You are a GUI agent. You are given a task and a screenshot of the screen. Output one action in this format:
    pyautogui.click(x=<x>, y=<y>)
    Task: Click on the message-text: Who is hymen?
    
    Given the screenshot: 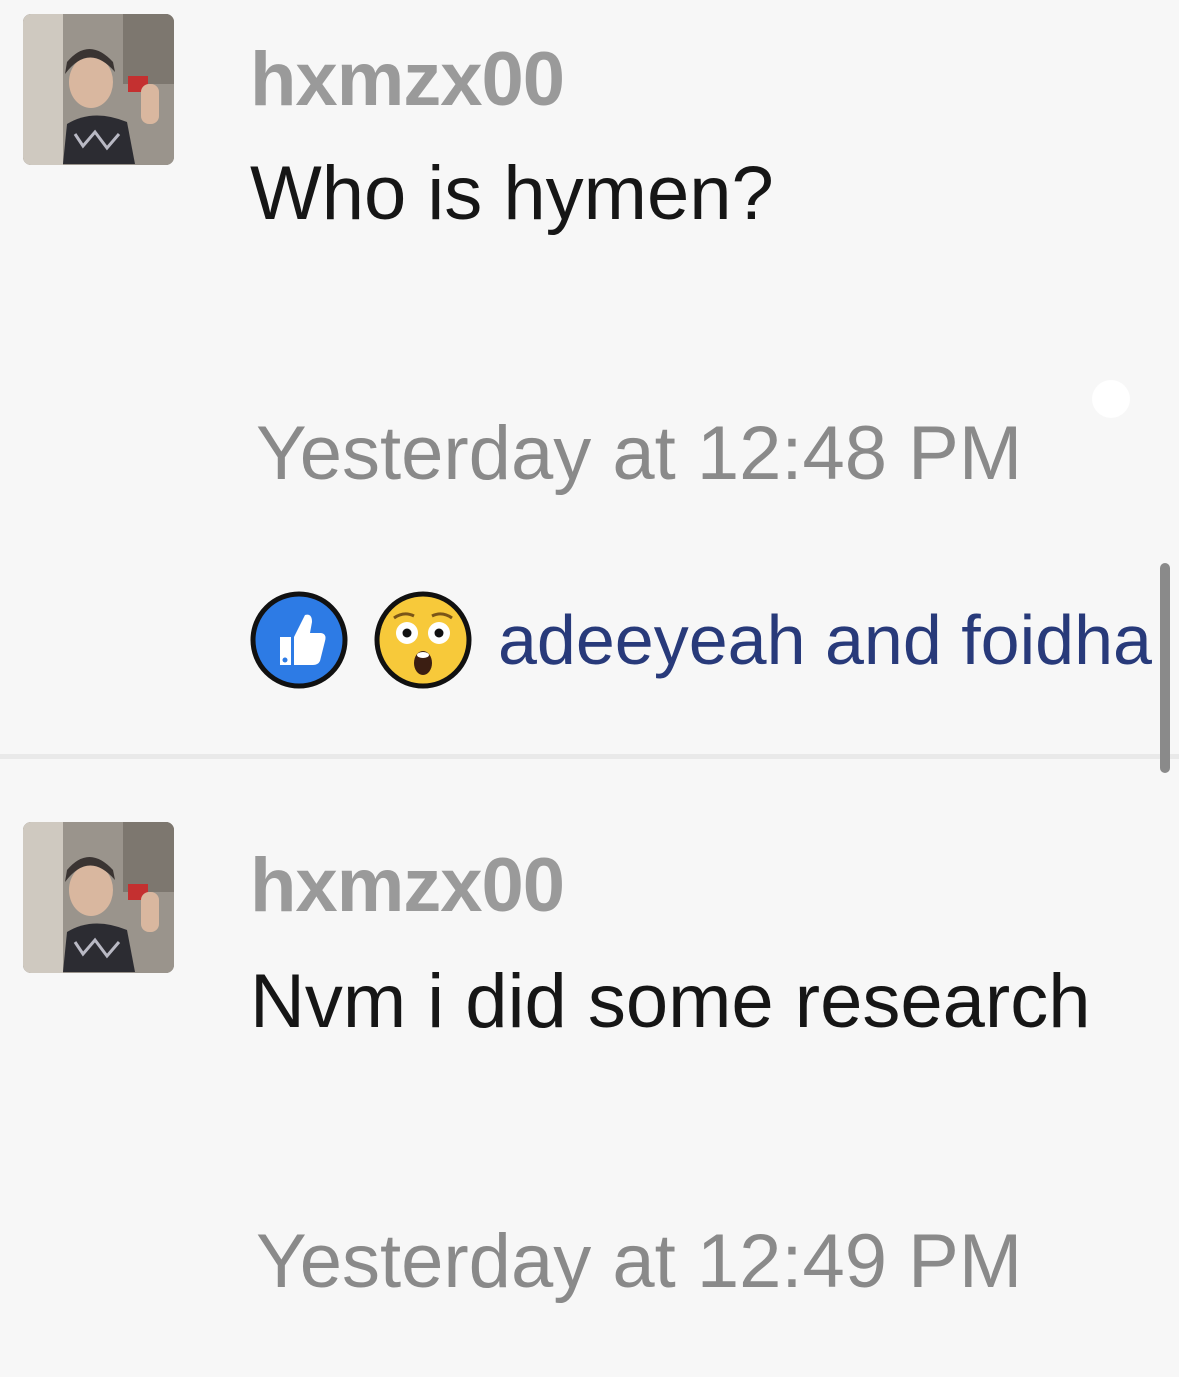 What is the action you would take?
    pyautogui.click(x=512, y=193)
    